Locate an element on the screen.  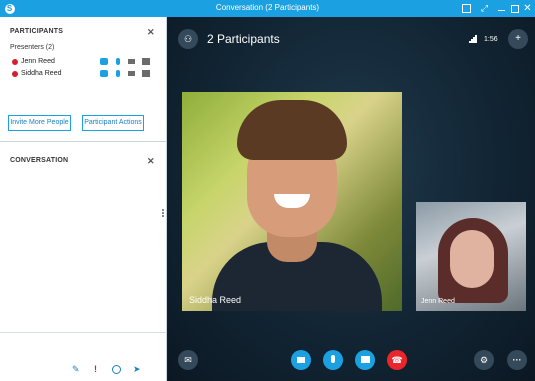
maximize-button is located at coordinates (514, 8).